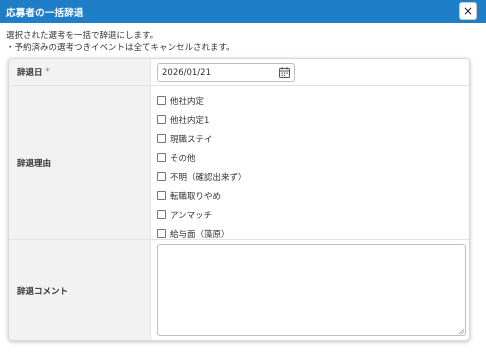 Image resolution: width=486 pixels, height=357 pixels. What do you see at coordinates (80, 162) in the screenshot?
I see `reason-label-cell: 辞退理由` at bounding box center [80, 162].